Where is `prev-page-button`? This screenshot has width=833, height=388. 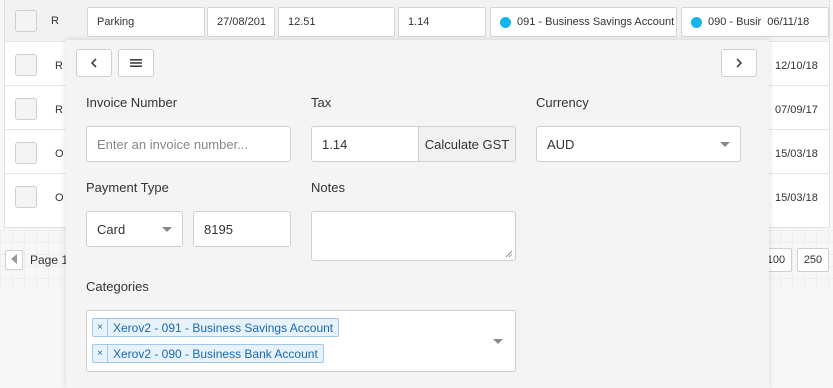 prev-page-button is located at coordinates (14, 260).